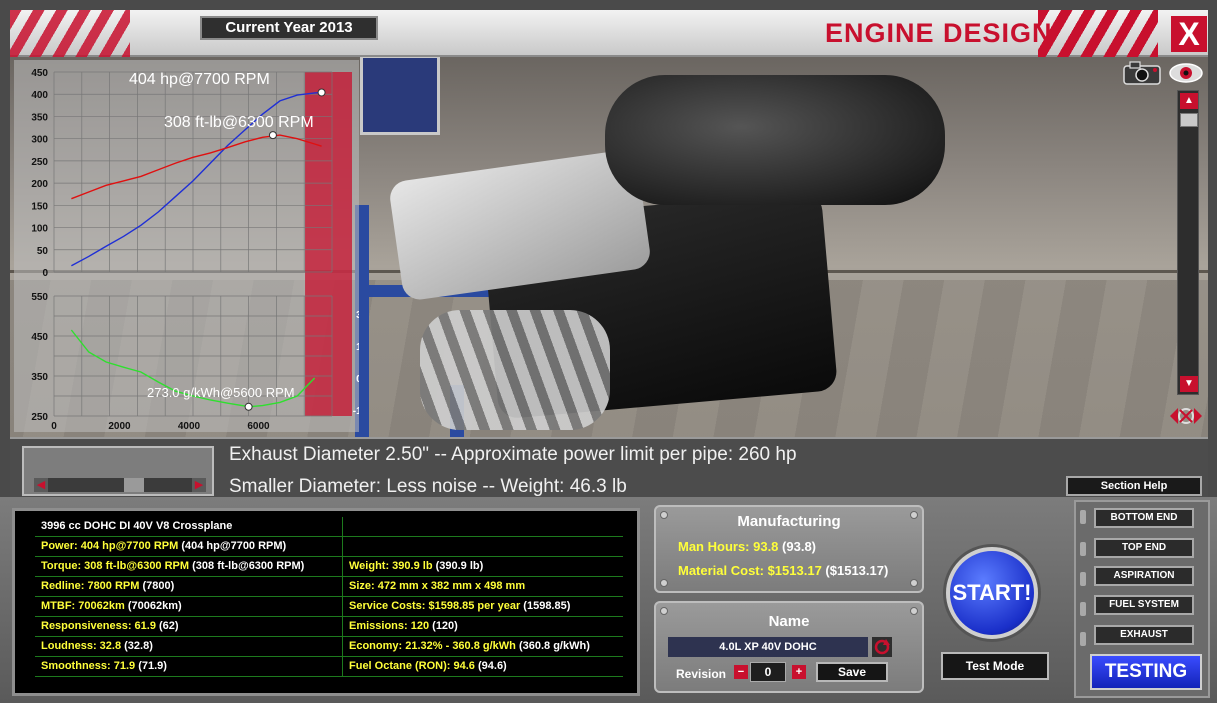 The width and height of the screenshot is (1217, 703). Describe the element at coordinates (39, 117) in the screenshot. I see `power-axis-tick: 350` at that location.